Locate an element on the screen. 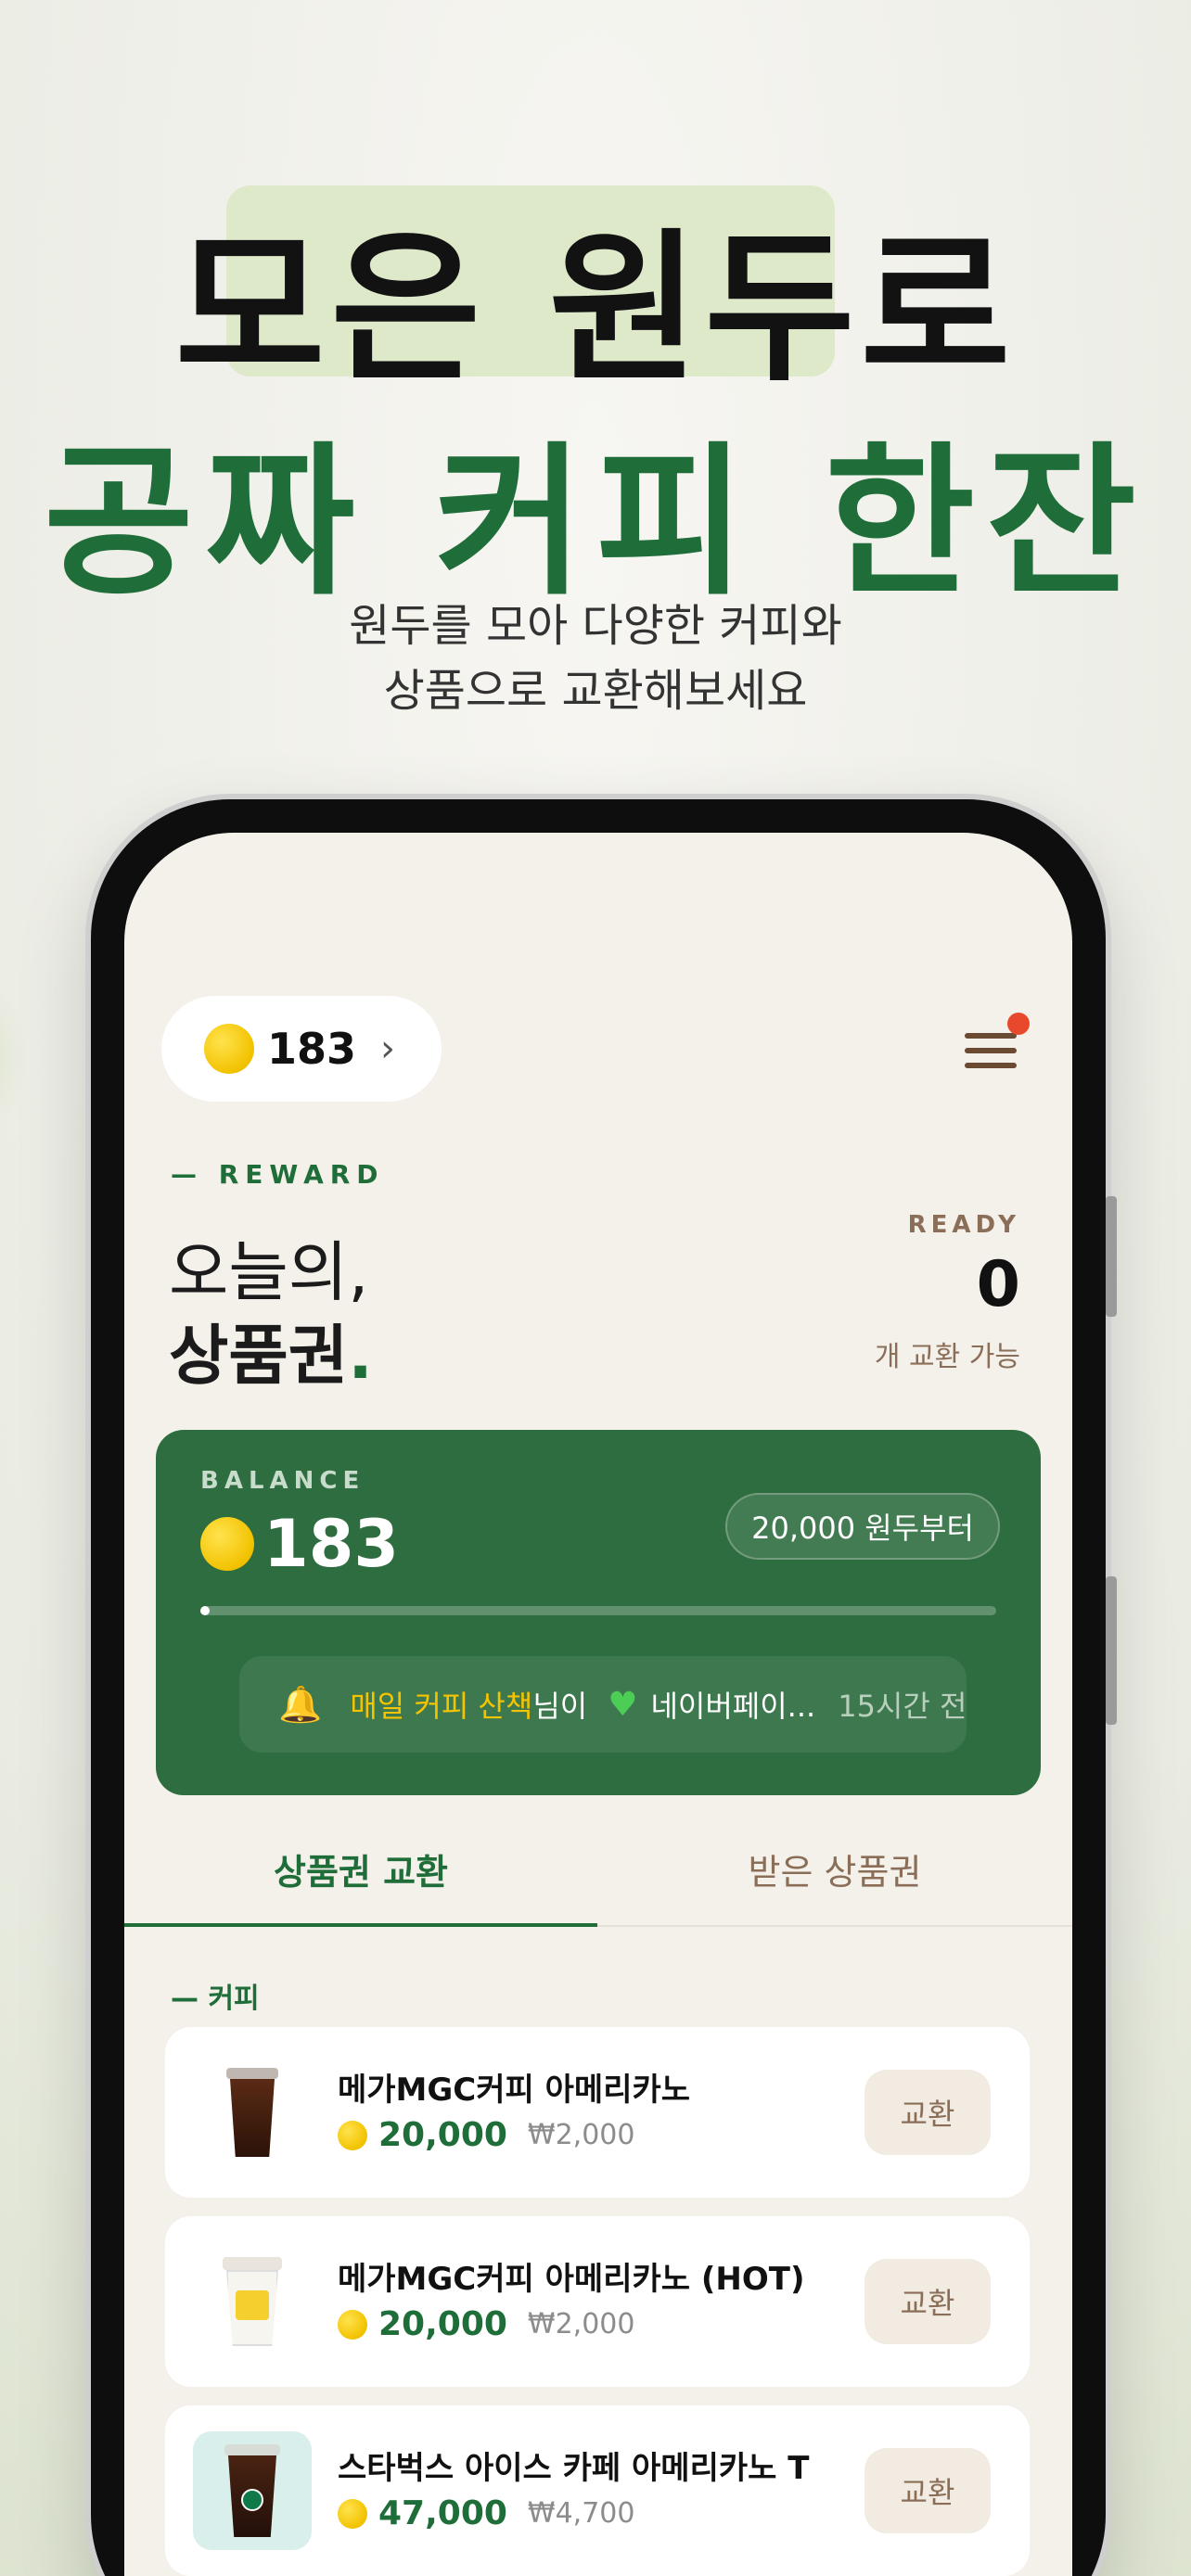 The width and height of the screenshot is (1191, 2576). hot-coffee-icon is located at coordinates (252, 2301).